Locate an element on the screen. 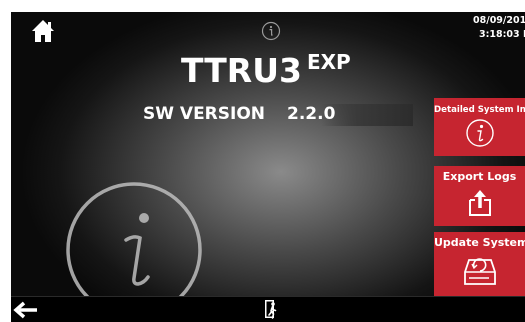  software-version-value: 2.2.0 is located at coordinates (311, 114).